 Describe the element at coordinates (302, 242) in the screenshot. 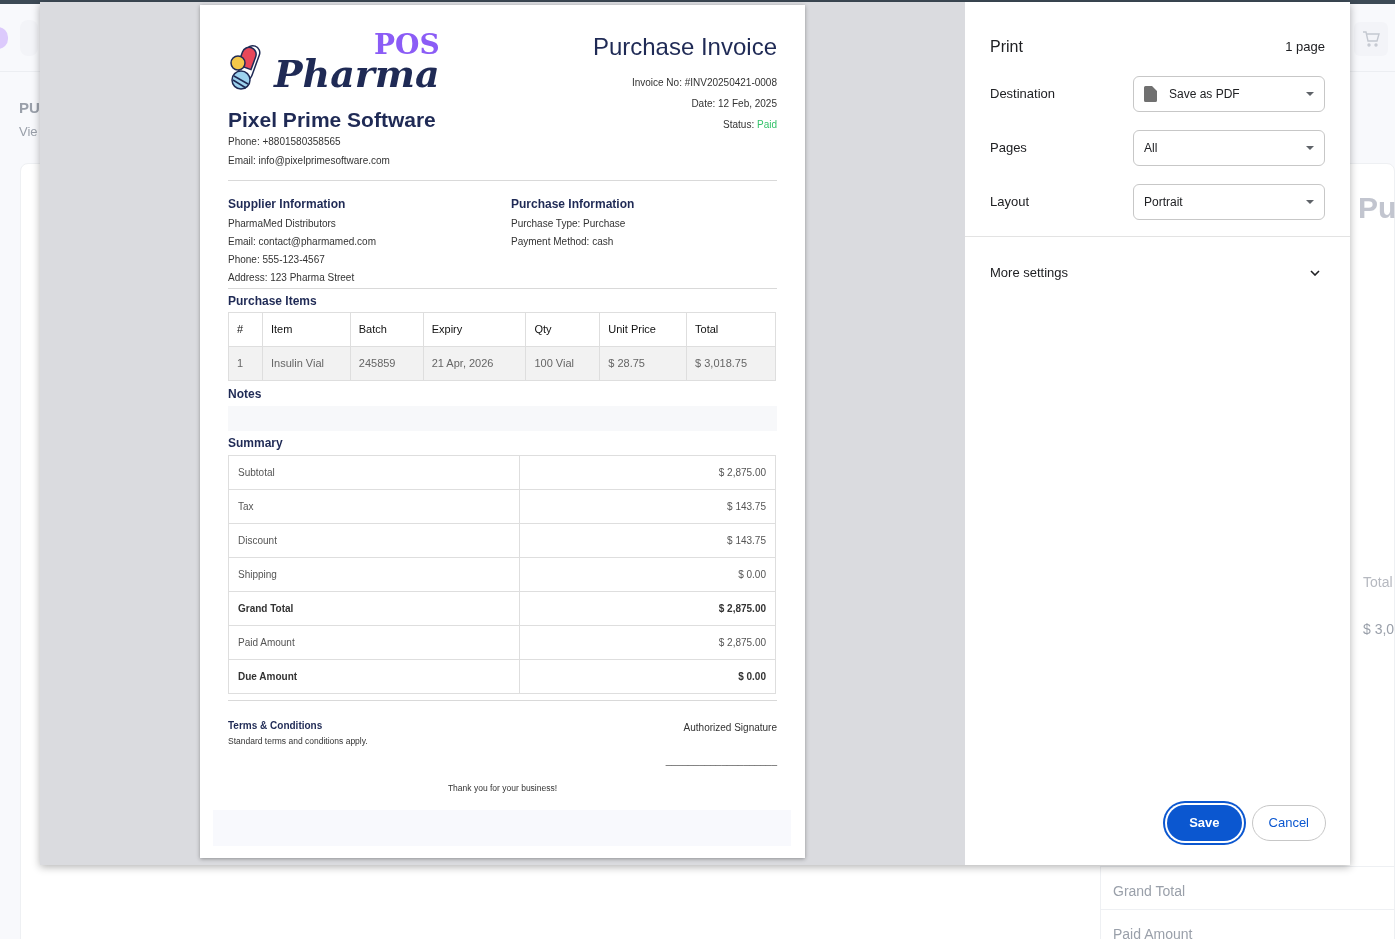

I see `info-line: Email: contact@pharmamed.com` at that location.